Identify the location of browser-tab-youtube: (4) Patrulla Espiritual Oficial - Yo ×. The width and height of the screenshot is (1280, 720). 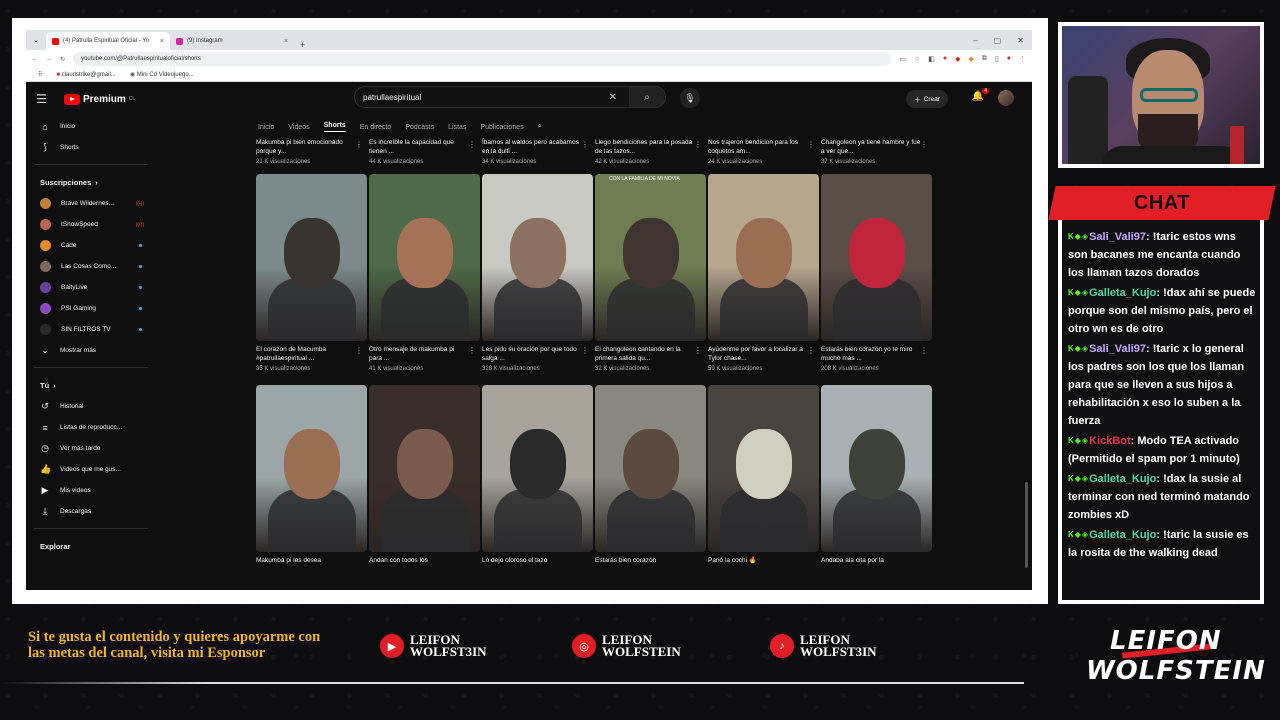
(108, 41).